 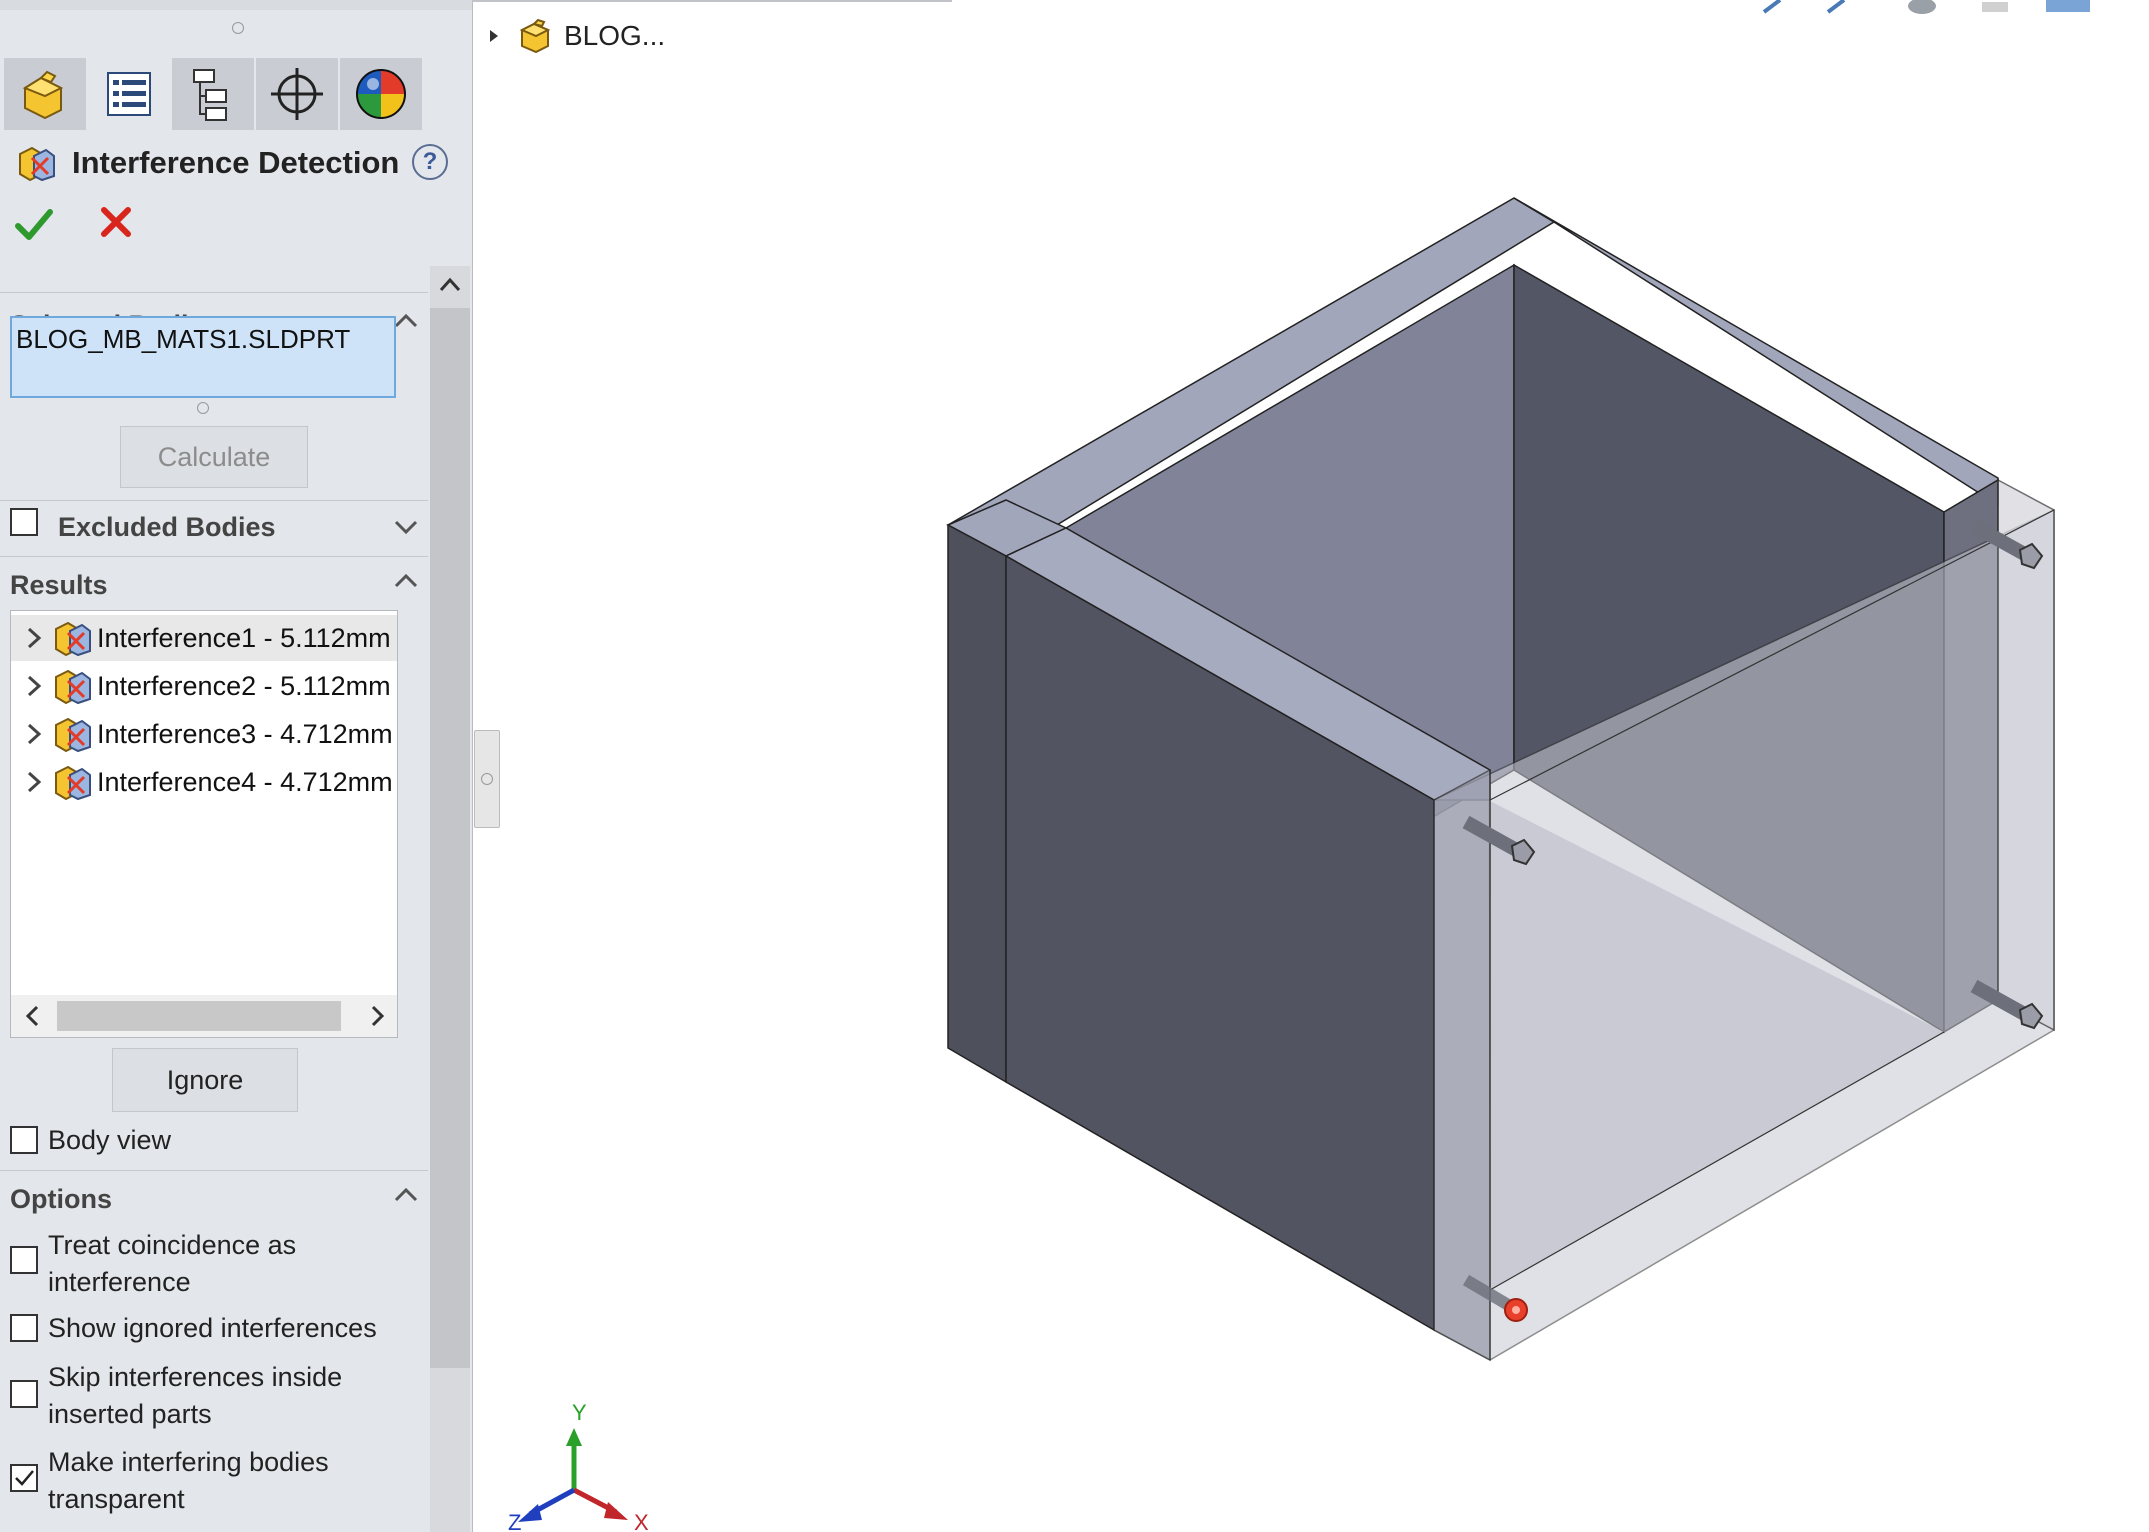 What do you see at coordinates (37, 164) in the screenshot?
I see `interference-detection-icon` at bounding box center [37, 164].